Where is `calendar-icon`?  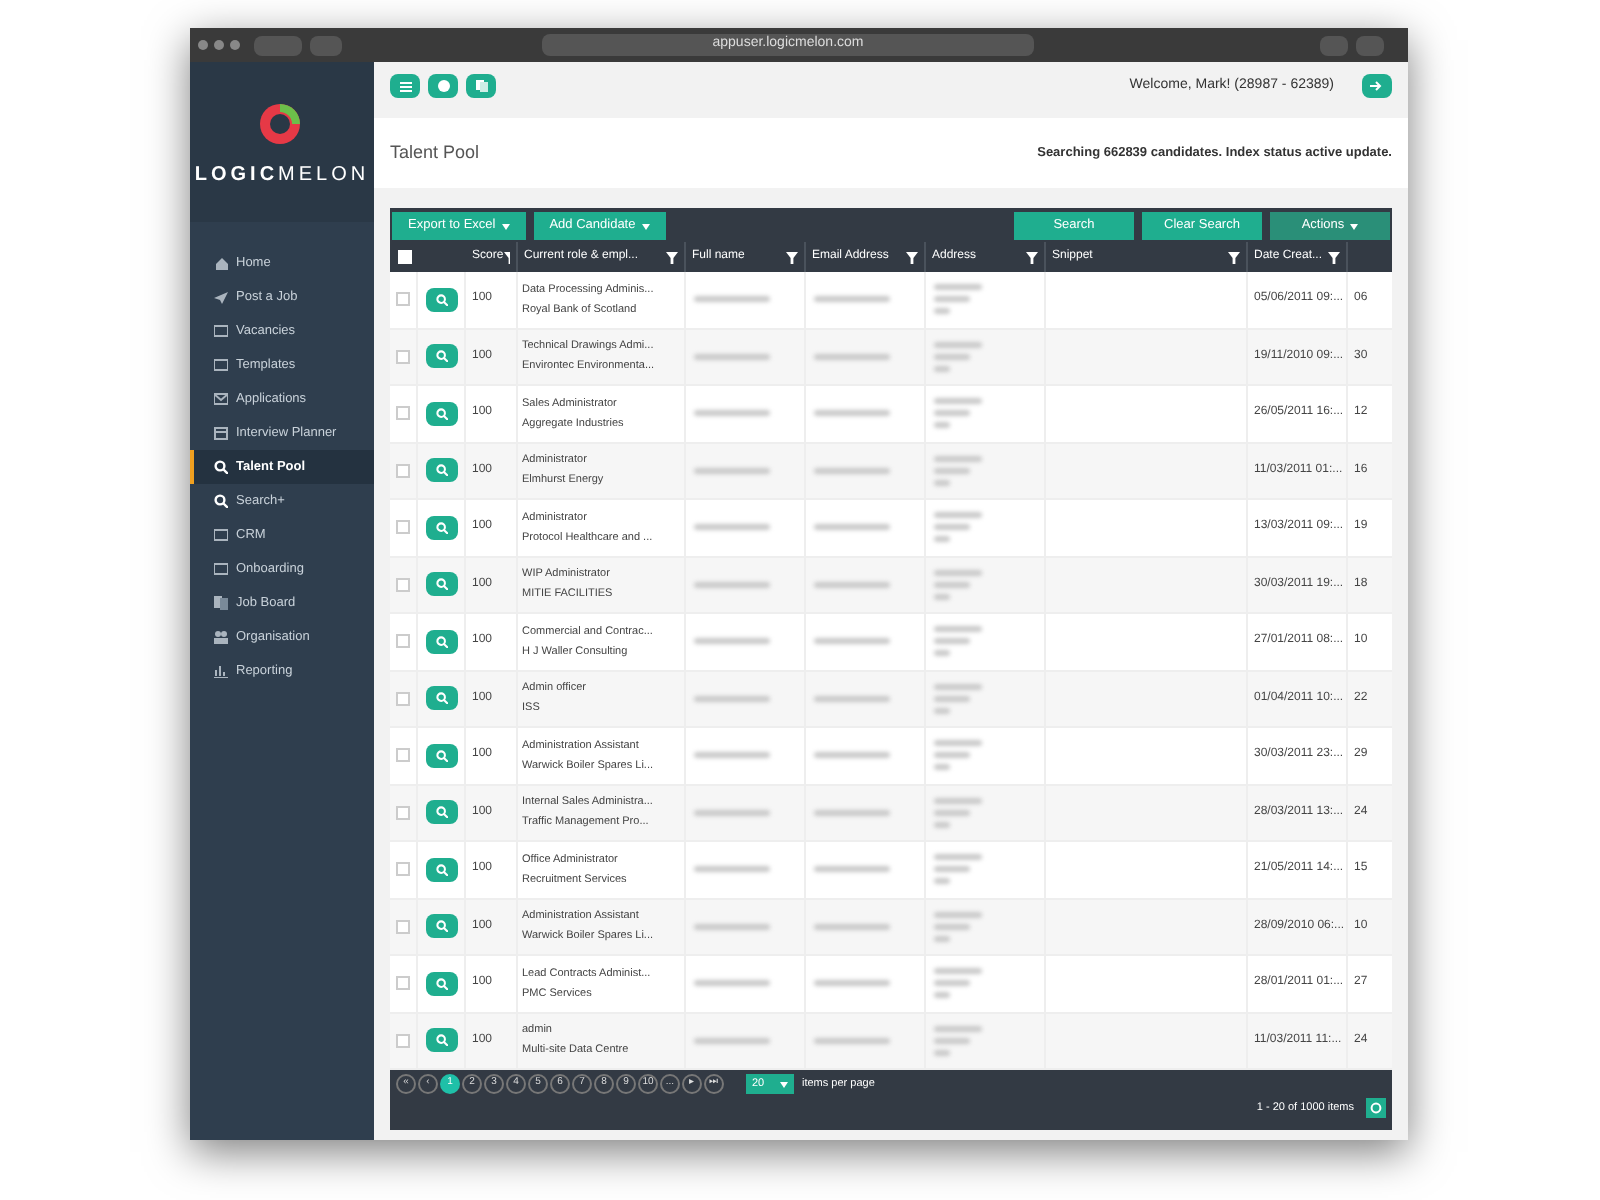 calendar-icon is located at coordinates (221, 433).